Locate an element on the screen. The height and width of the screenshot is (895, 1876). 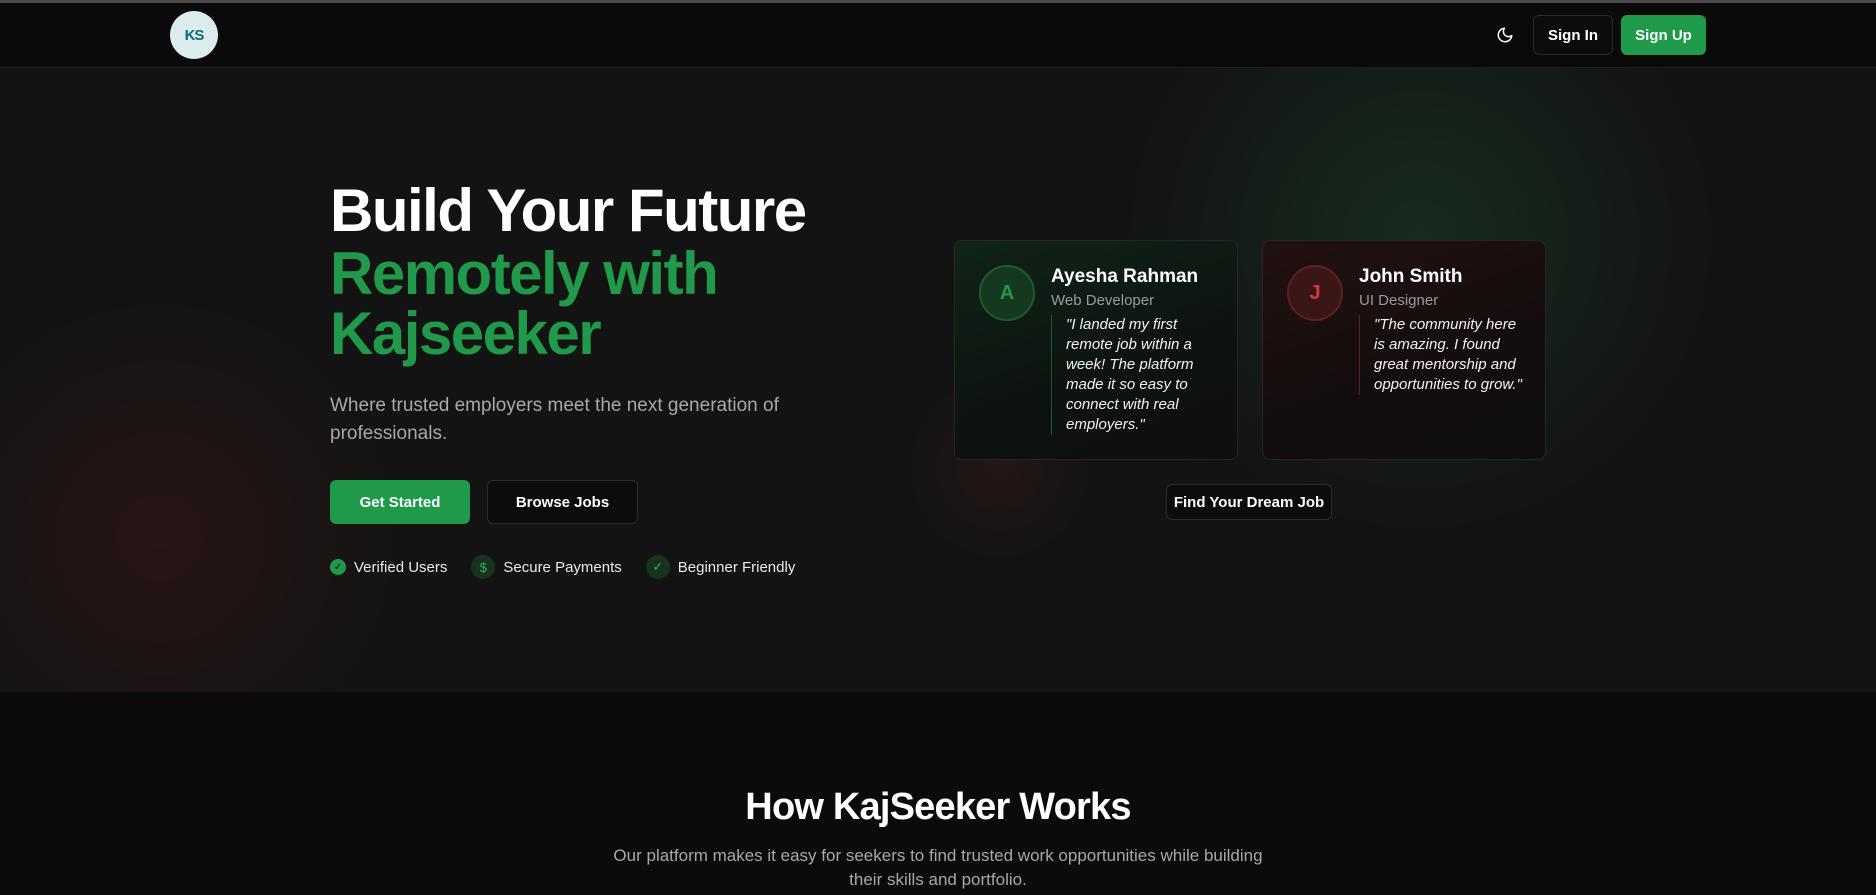
badge-label: Secure Payments is located at coordinates (562, 567).